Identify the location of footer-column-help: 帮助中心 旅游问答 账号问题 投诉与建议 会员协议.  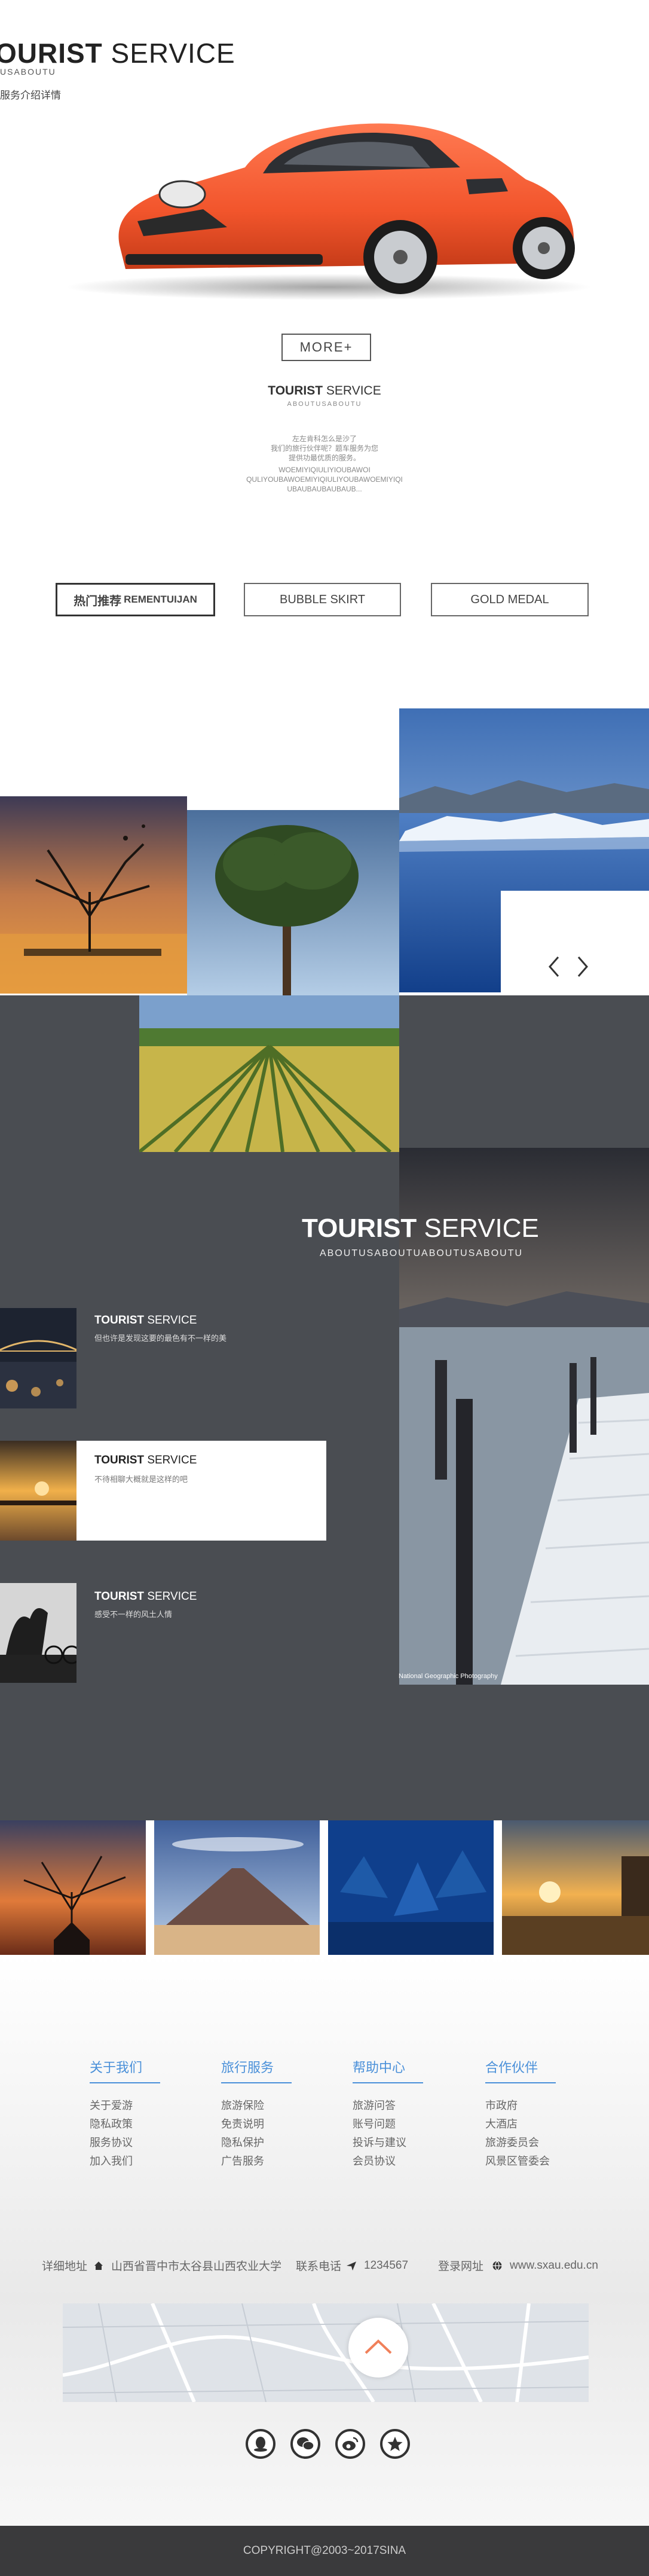
(388, 2114).